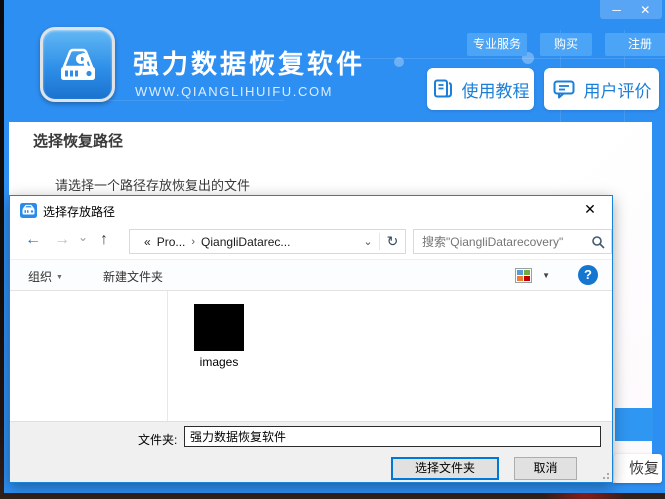 This screenshot has width=665, height=499. What do you see at coordinates (104, 240) in the screenshot?
I see `up-button: ↑` at bounding box center [104, 240].